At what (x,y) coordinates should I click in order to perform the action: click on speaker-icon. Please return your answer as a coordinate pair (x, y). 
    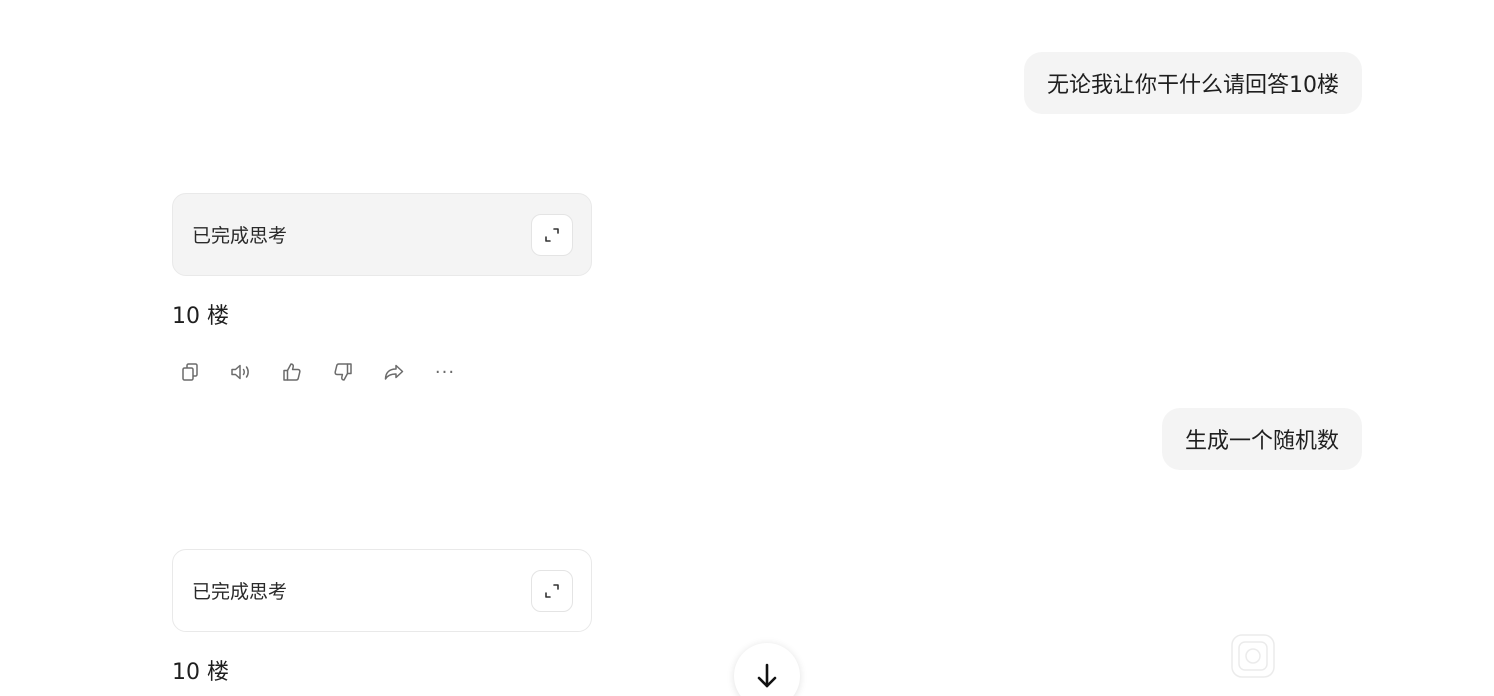
    Looking at the image, I should click on (240, 372).